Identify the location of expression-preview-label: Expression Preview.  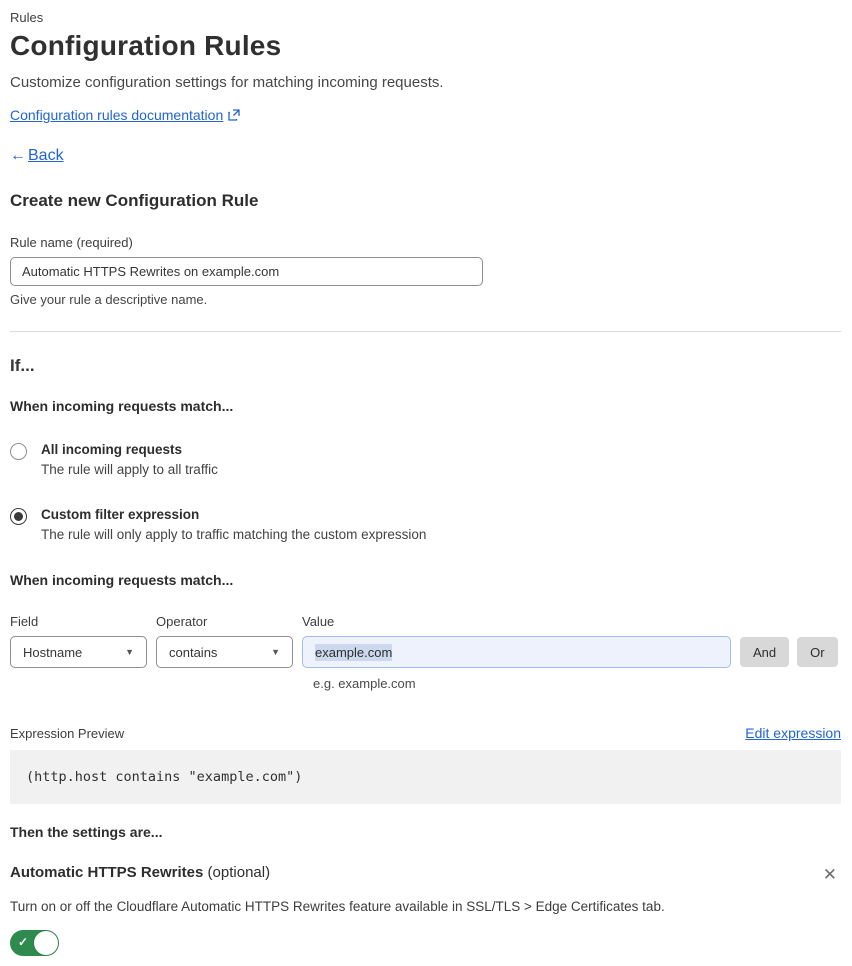
(67, 733).